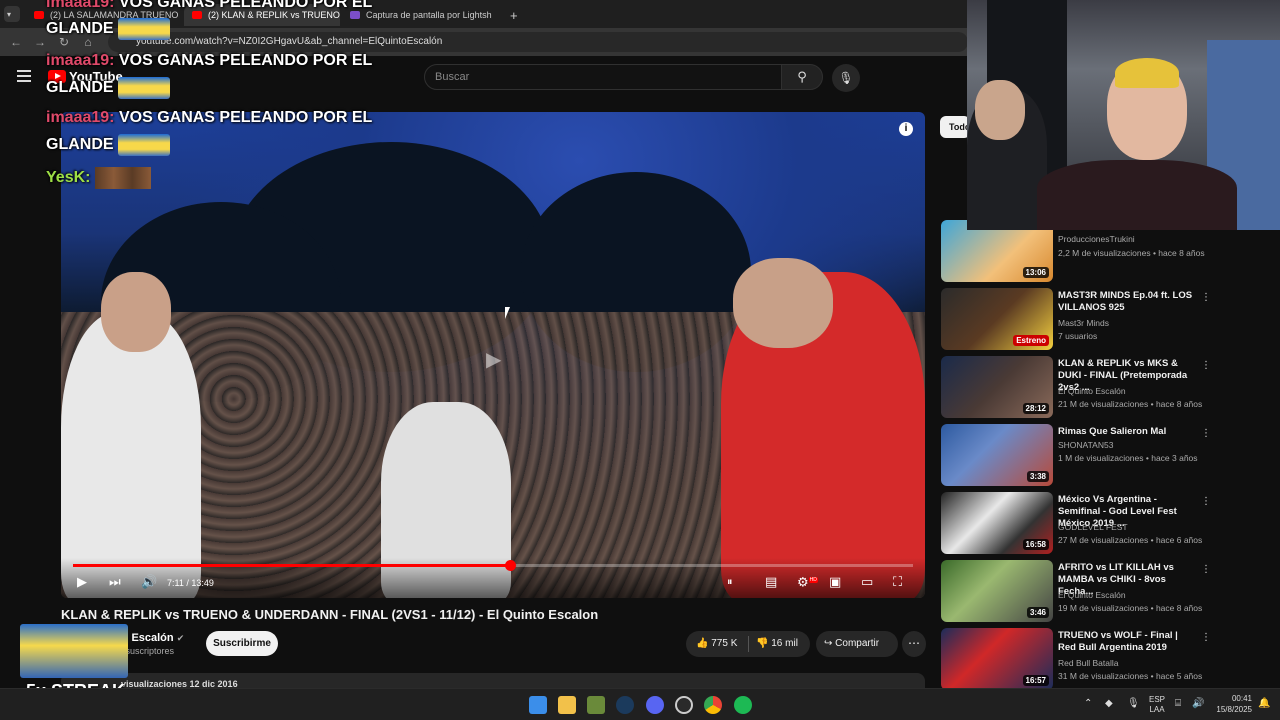  Describe the element at coordinates (74, 651) in the screenshot. I see `minion-streak-icon` at that location.